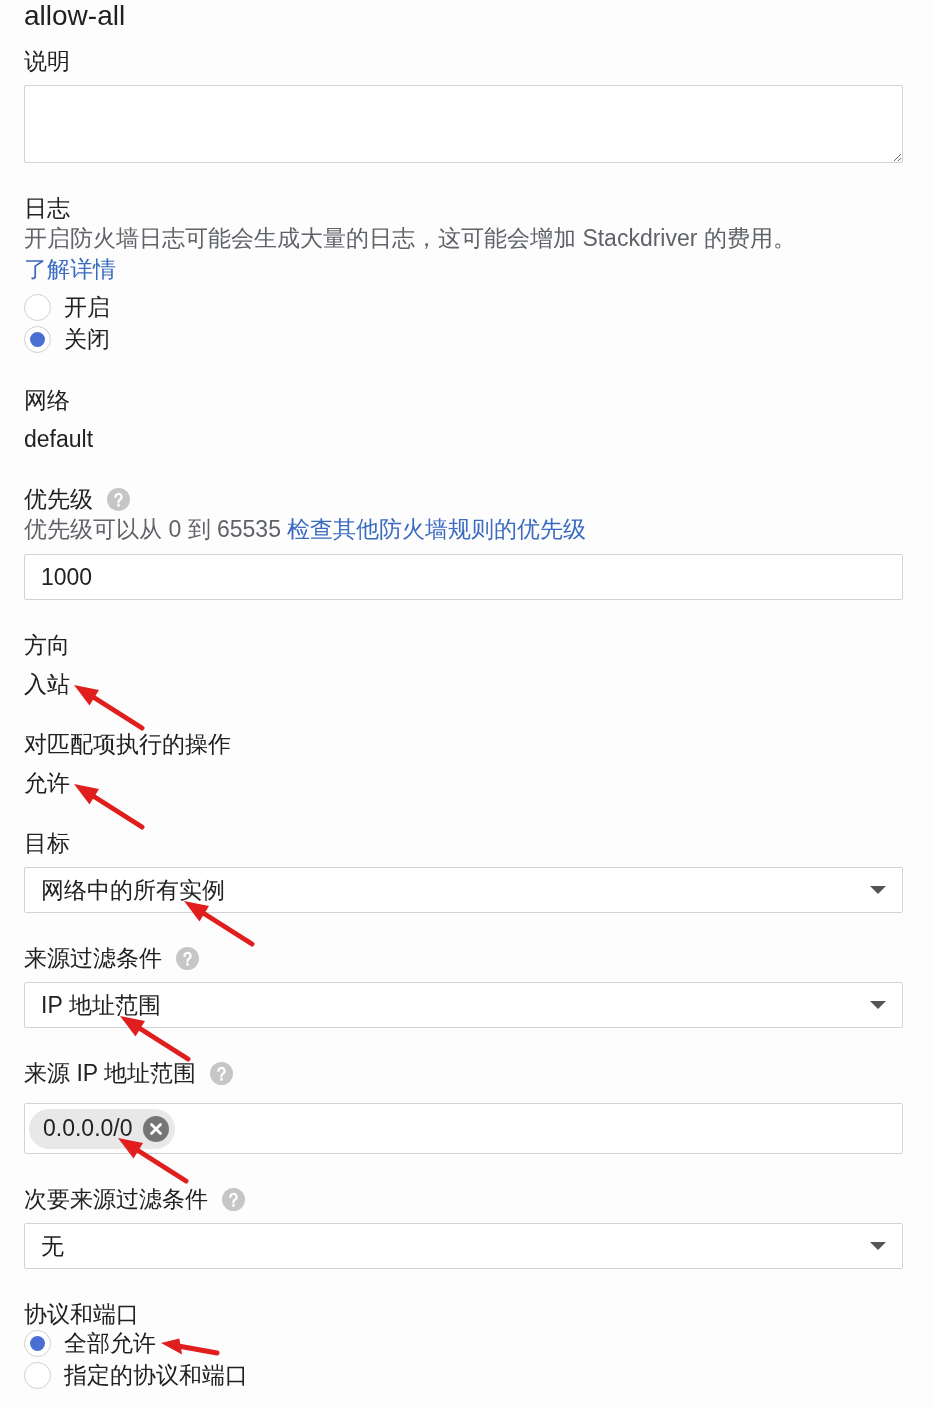 Image resolution: width=934 pixels, height=1408 pixels. Describe the element at coordinates (87, 307) in the screenshot. I see `radio-label: 开启` at that location.